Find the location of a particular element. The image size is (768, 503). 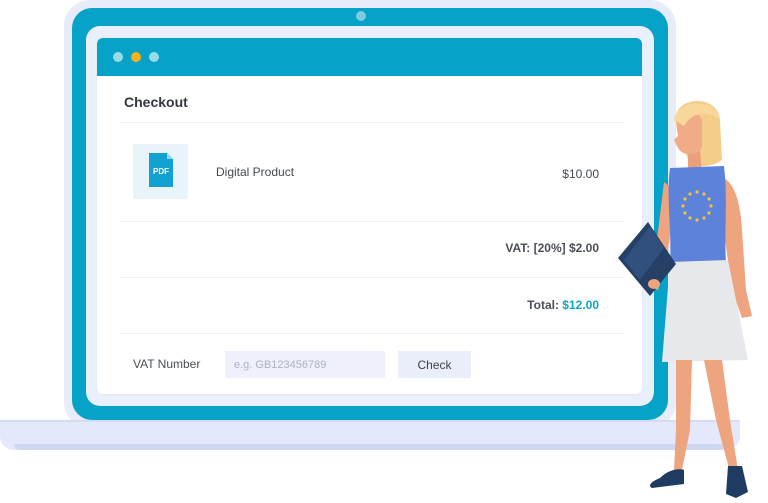

check-button: Check is located at coordinates (434, 364).